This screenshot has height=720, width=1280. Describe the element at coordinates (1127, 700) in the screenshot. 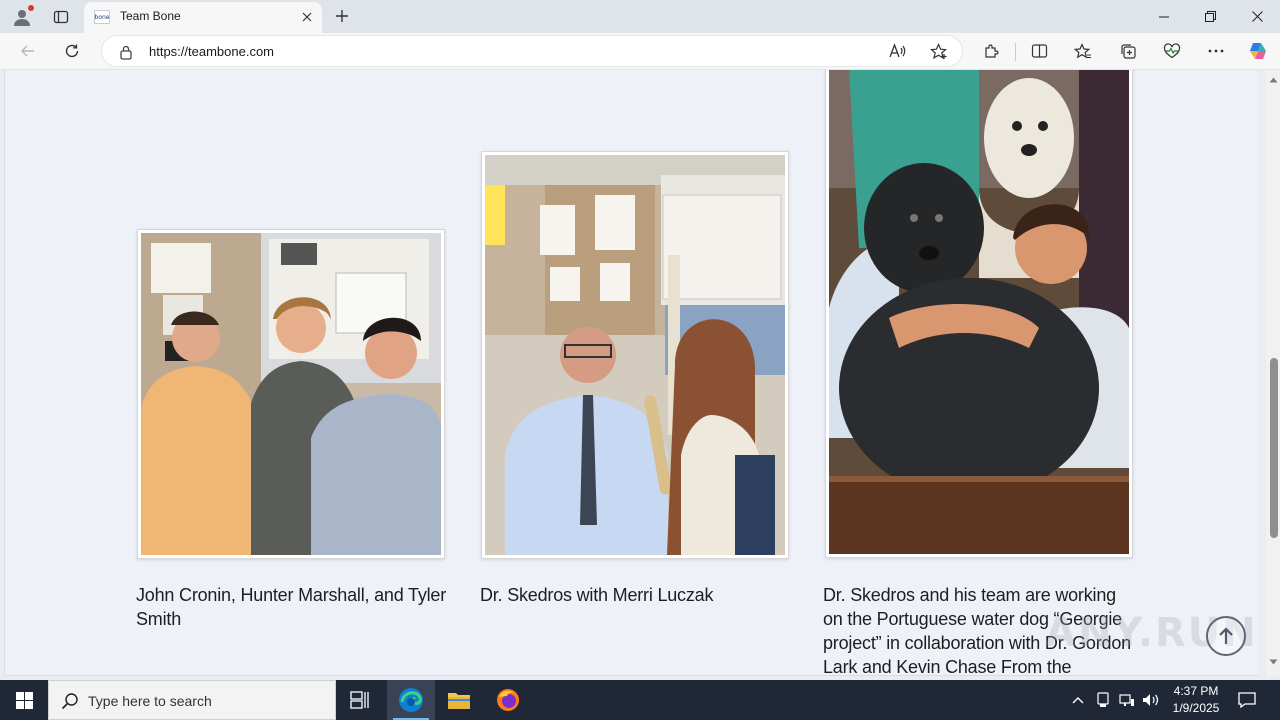

I see `network-icon` at that location.